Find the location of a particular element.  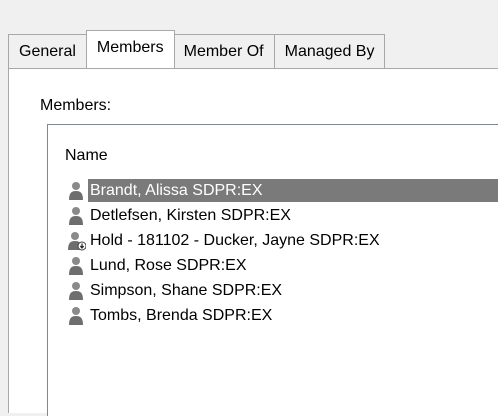

disabled-user-icon is located at coordinates (77, 240).